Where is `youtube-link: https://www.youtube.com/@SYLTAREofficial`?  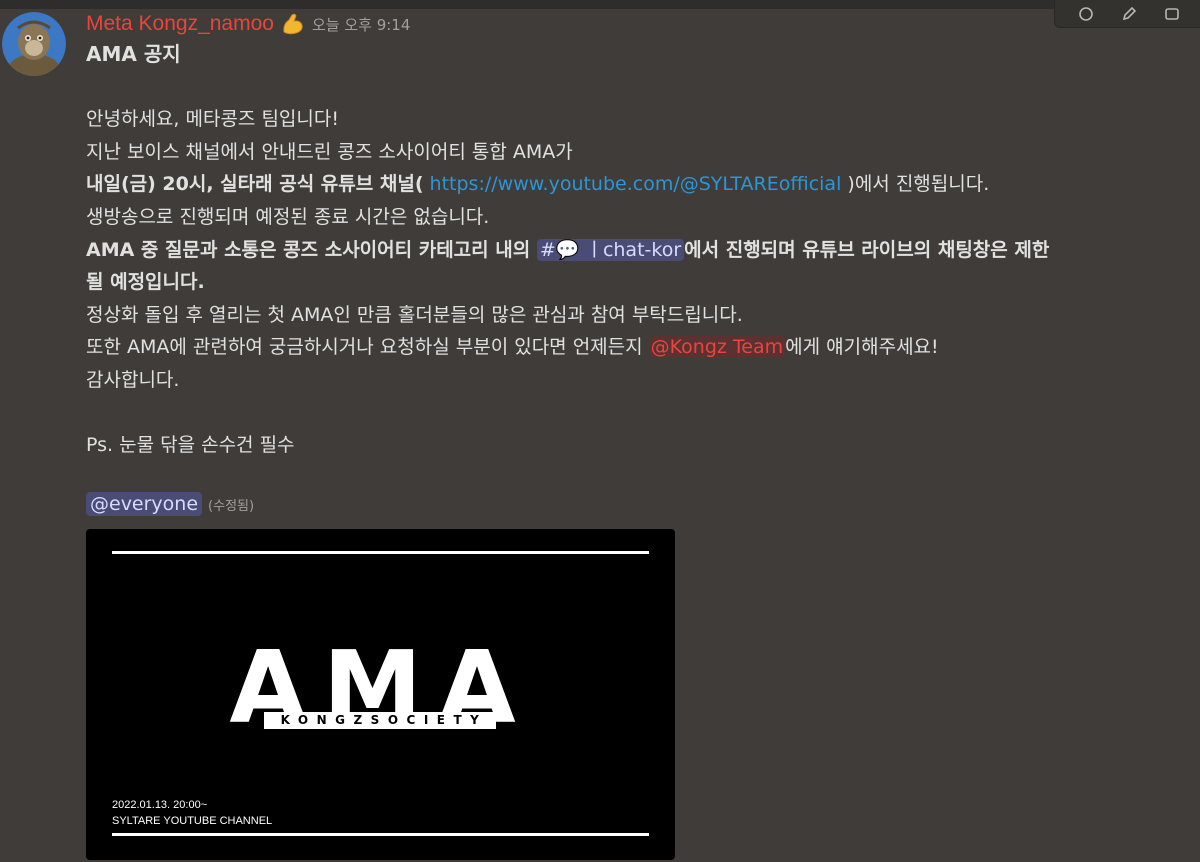
youtube-link: https://www.youtube.com/@SYLTAREofficial is located at coordinates (636, 184).